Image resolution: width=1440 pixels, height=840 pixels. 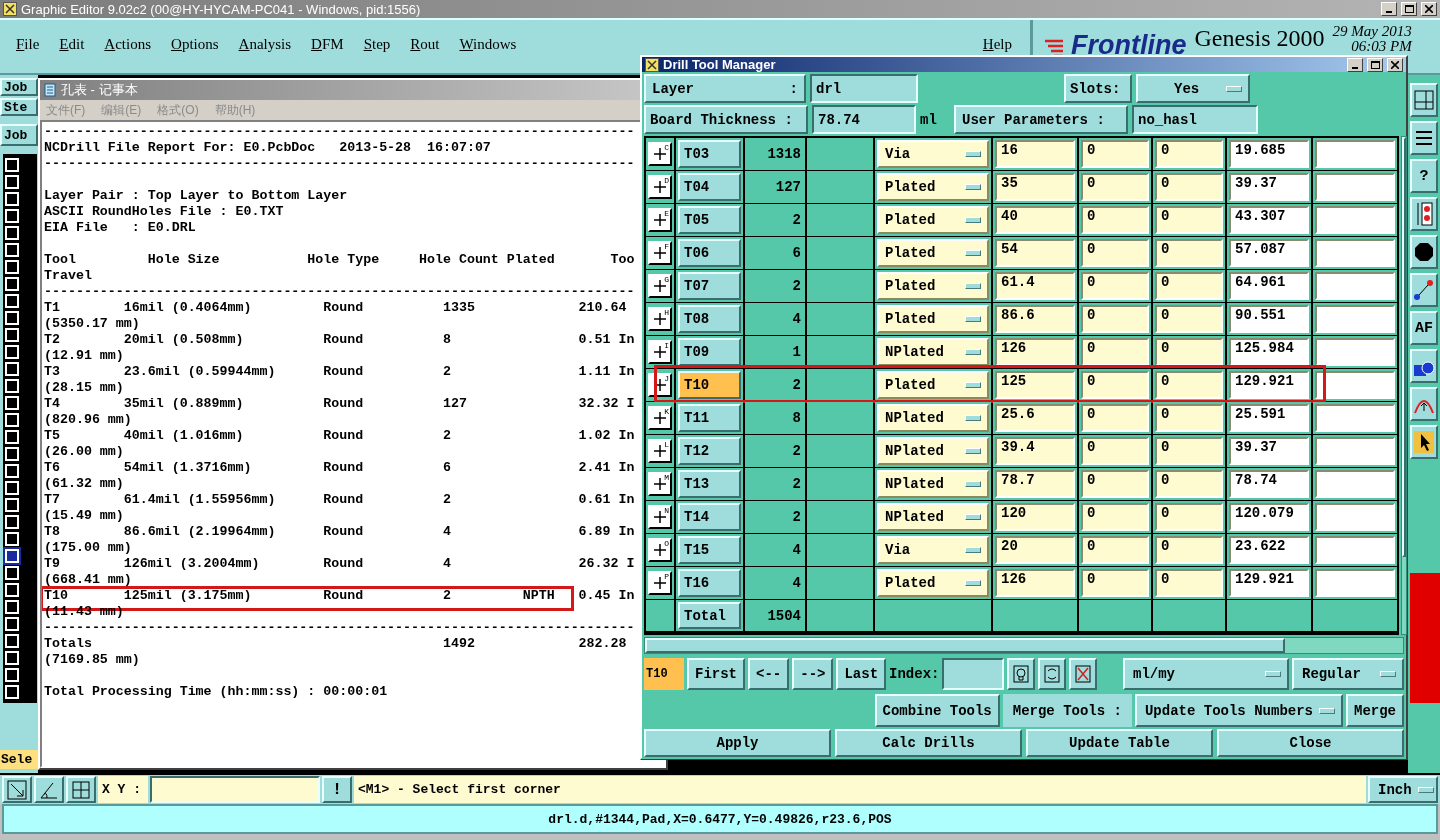 What do you see at coordinates (709, 187) in the screenshot?
I see `tool-button: T04` at bounding box center [709, 187].